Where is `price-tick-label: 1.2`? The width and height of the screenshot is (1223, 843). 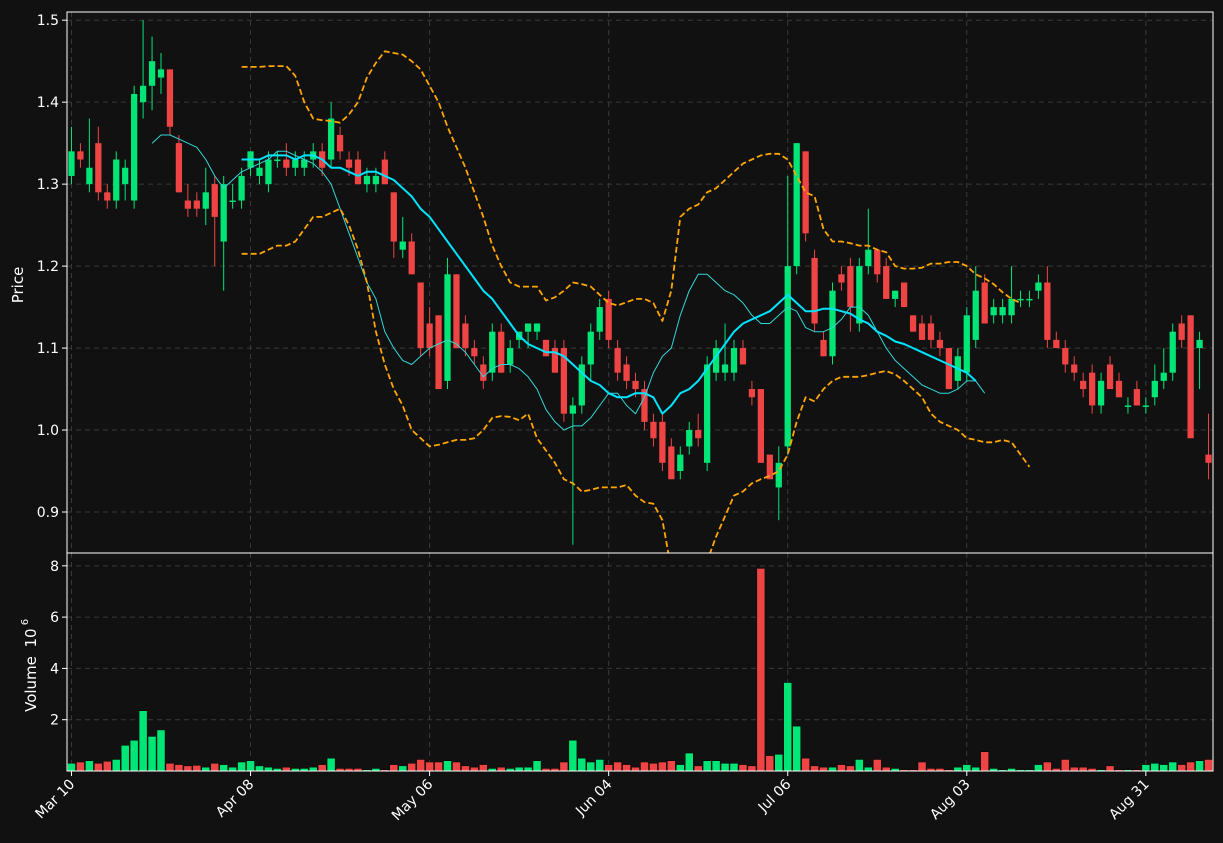 price-tick-label: 1.2 is located at coordinates (48, 267).